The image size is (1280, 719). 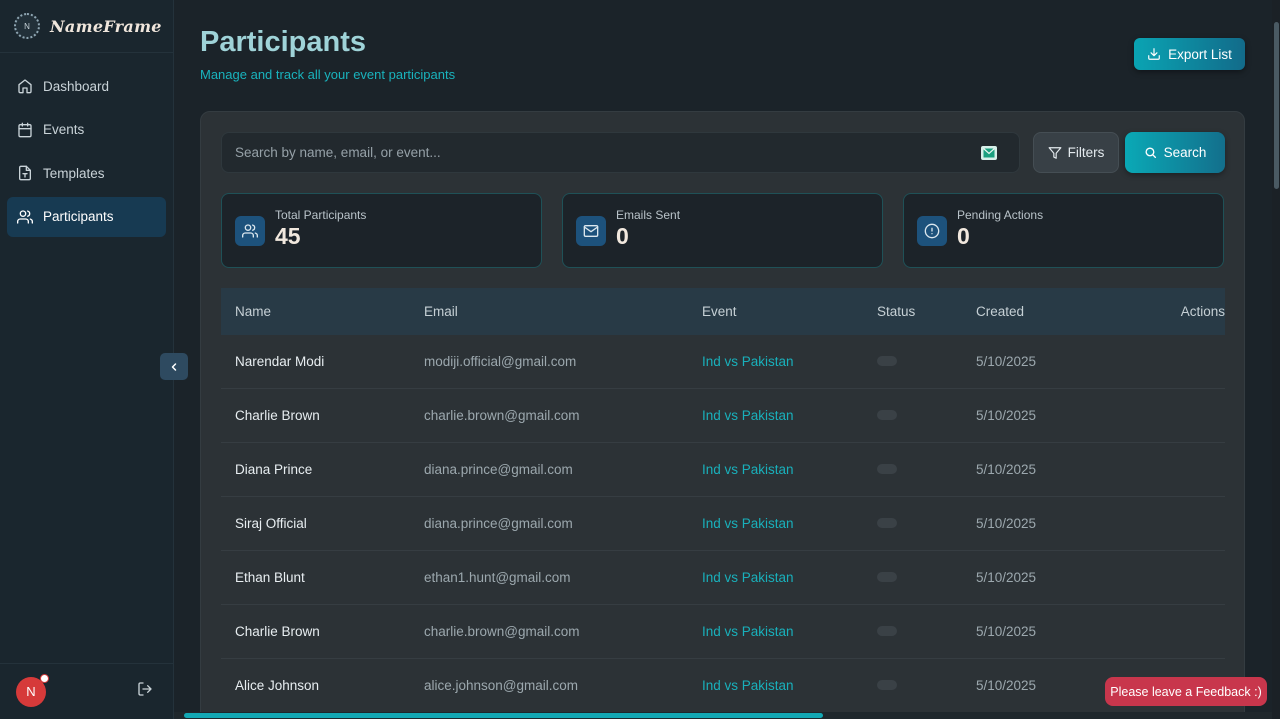 I want to click on sidebar-footer: N, so click(x=86, y=691).